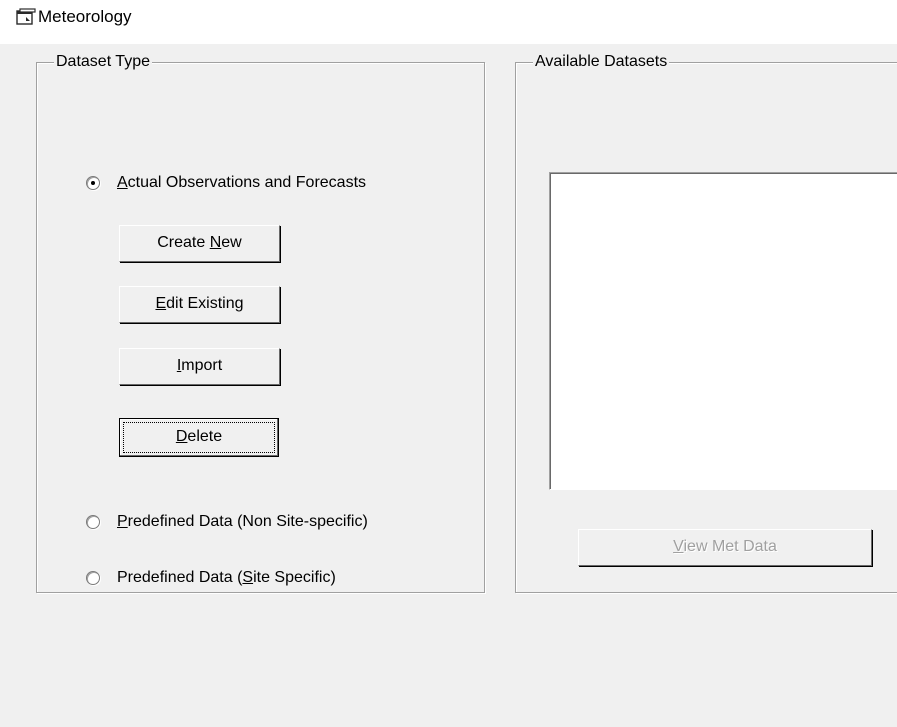 This screenshot has width=897, height=727. I want to click on focus-rectangle, so click(199, 437).